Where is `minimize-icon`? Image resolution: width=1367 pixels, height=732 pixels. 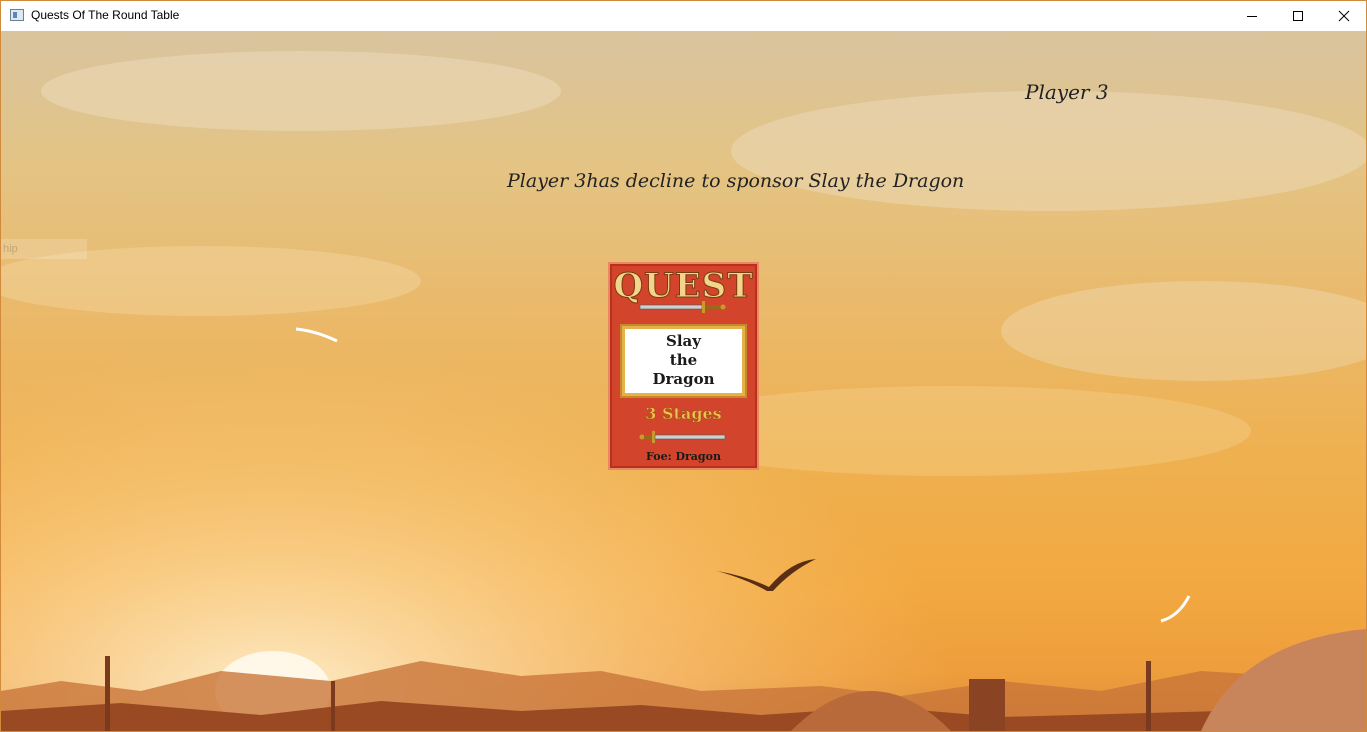
minimize-icon is located at coordinates (1252, 16).